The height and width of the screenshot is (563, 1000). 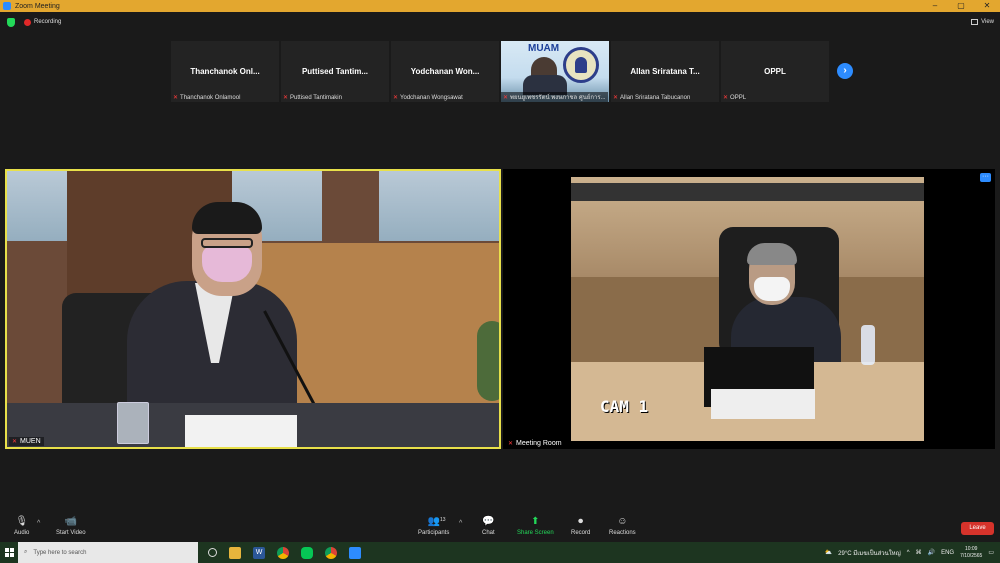 What do you see at coordinates (488, 533) in the screenshot?
I see `chat-label: Chat` at bounding box center [488, 533].